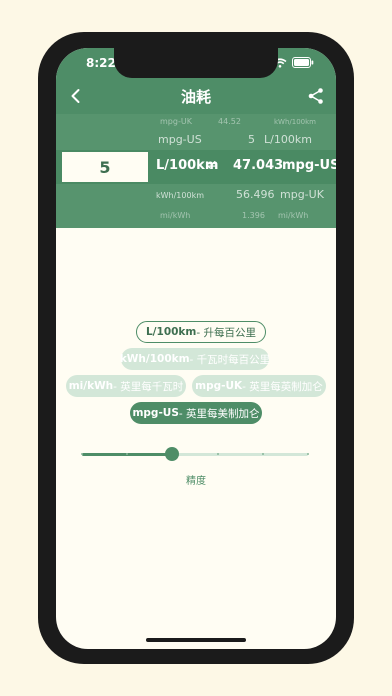  I want to click on home-indicator, so click(196, 640).